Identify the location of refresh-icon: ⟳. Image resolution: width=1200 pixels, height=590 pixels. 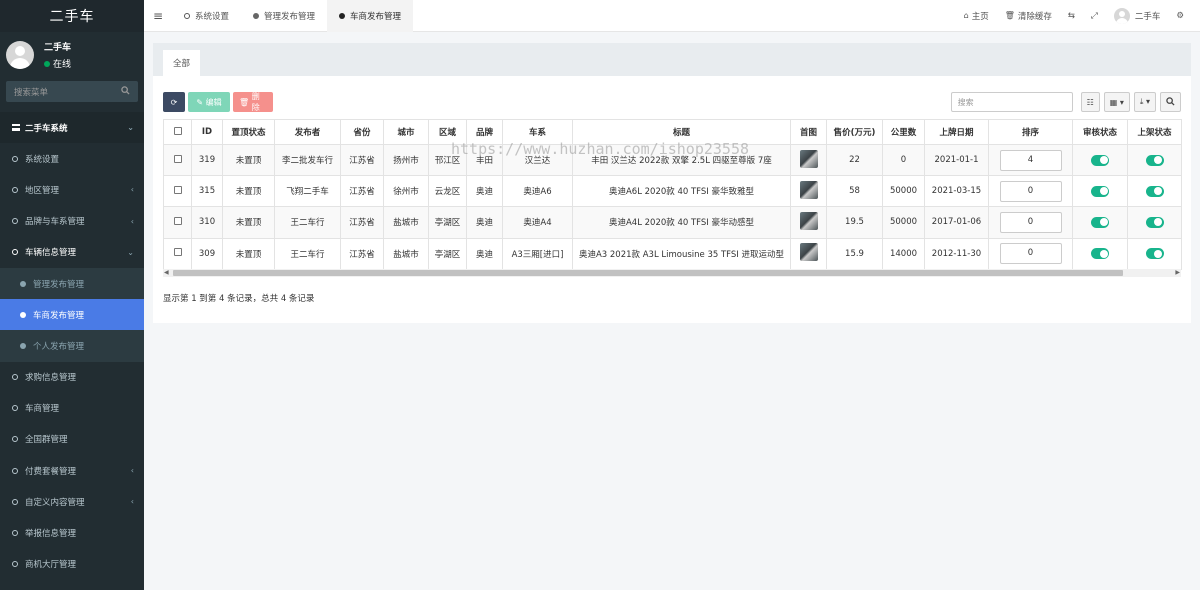
(174, 102).